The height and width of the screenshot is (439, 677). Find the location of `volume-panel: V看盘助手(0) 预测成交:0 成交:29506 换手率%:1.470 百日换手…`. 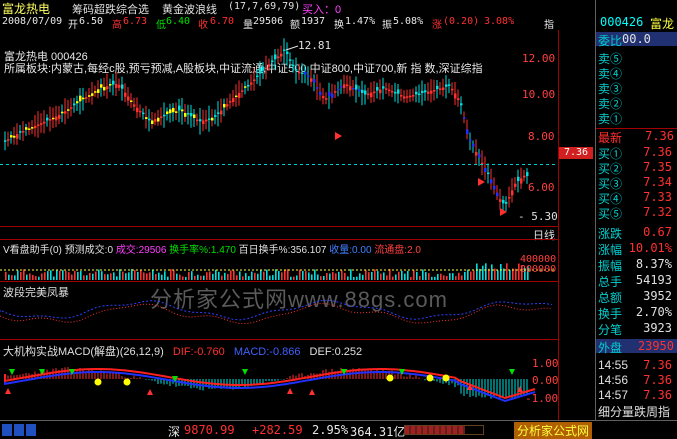

volume-panel: V看盘助手(0) 预测成交:0 成交:29506 换手率%:1.470 百日换手… is located at coordinates (279, 259).